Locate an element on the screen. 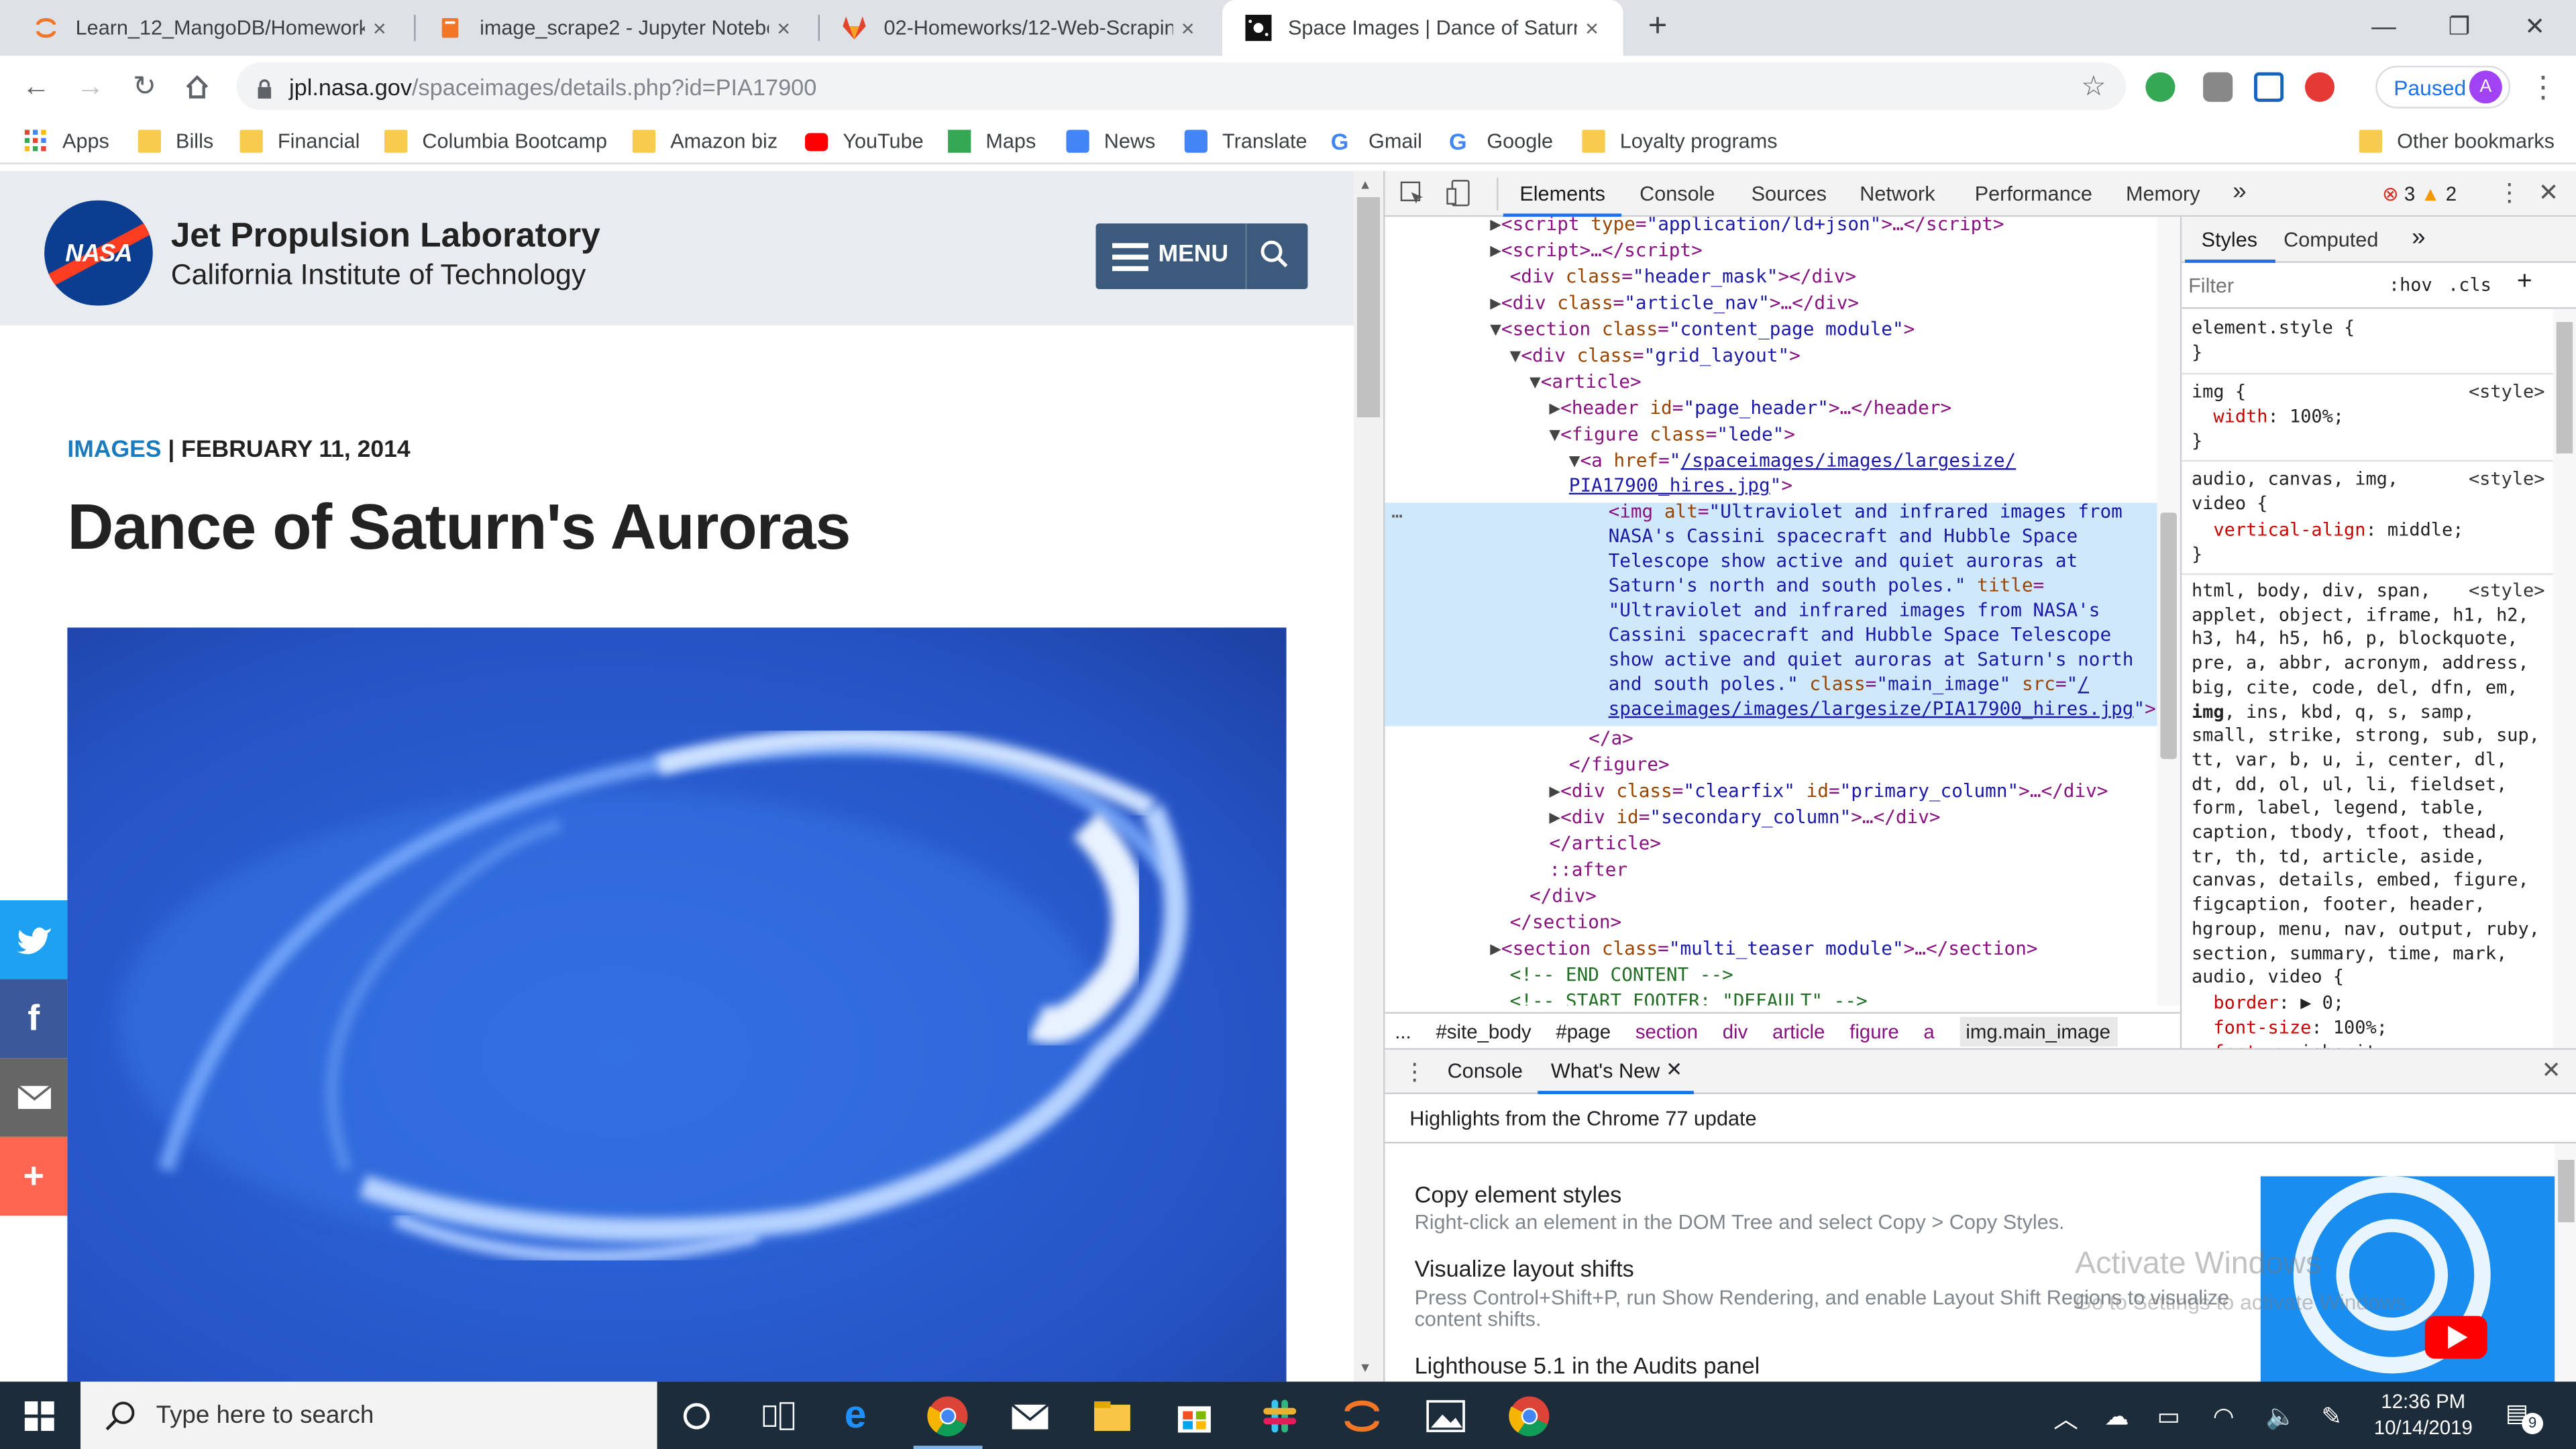 The image size is (2576, 1449). facebook-share-button: f is located at coordinates (34, 1019).